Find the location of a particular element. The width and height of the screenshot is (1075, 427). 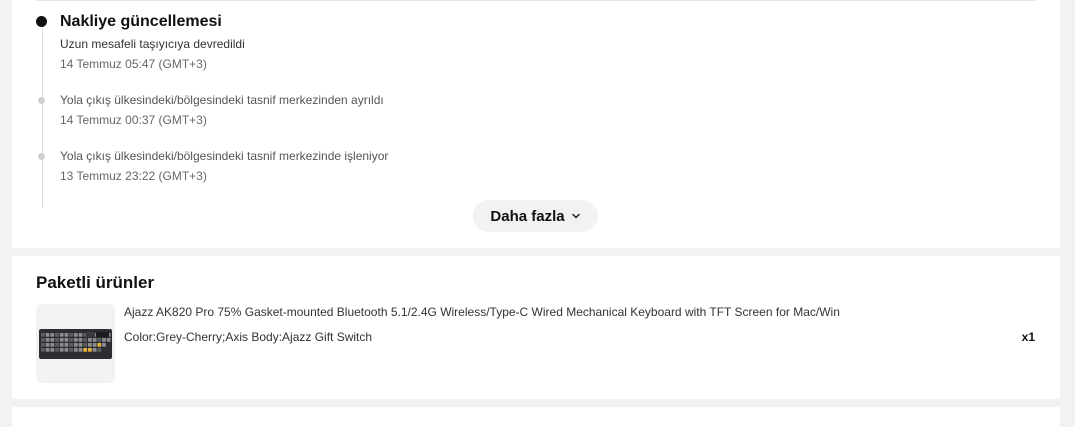

event-time: 13 Temmuz 23:22 (GMT+3) is located at coordinates (133, 176).